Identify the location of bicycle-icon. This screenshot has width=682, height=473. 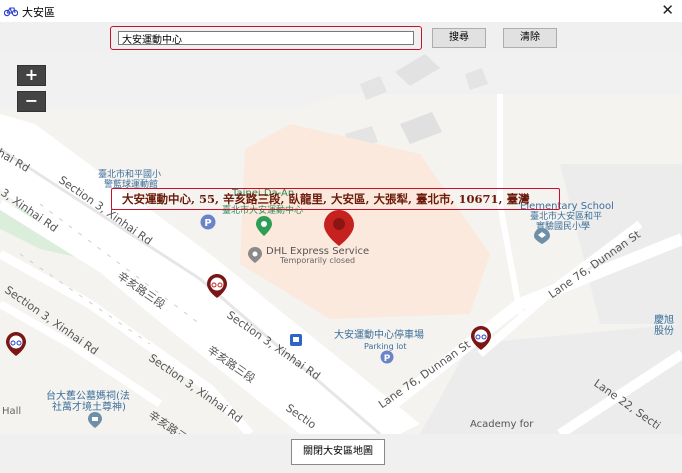
(11, 12).